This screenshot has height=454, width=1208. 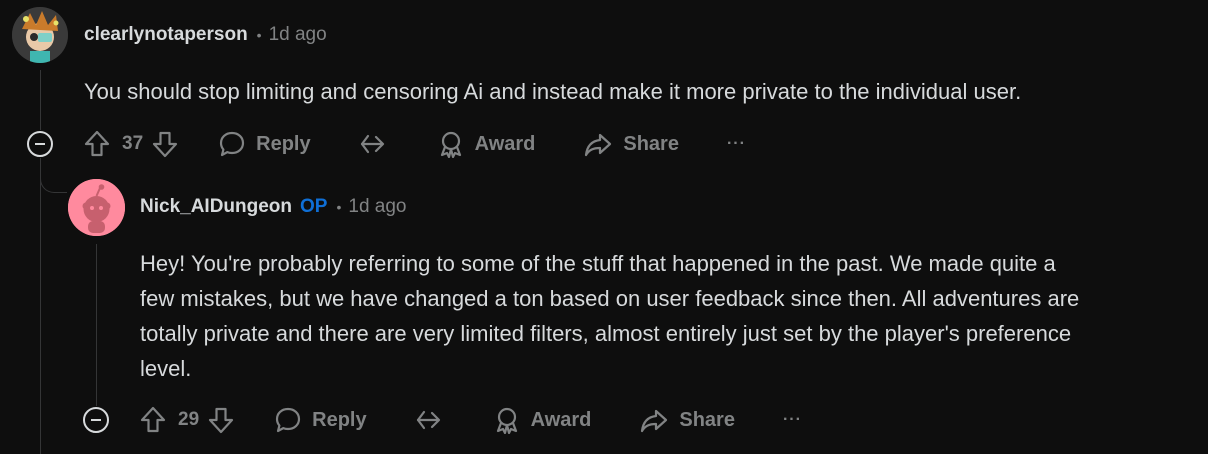 I want to click on user-avatar-icon, so click(x=40, y=35).